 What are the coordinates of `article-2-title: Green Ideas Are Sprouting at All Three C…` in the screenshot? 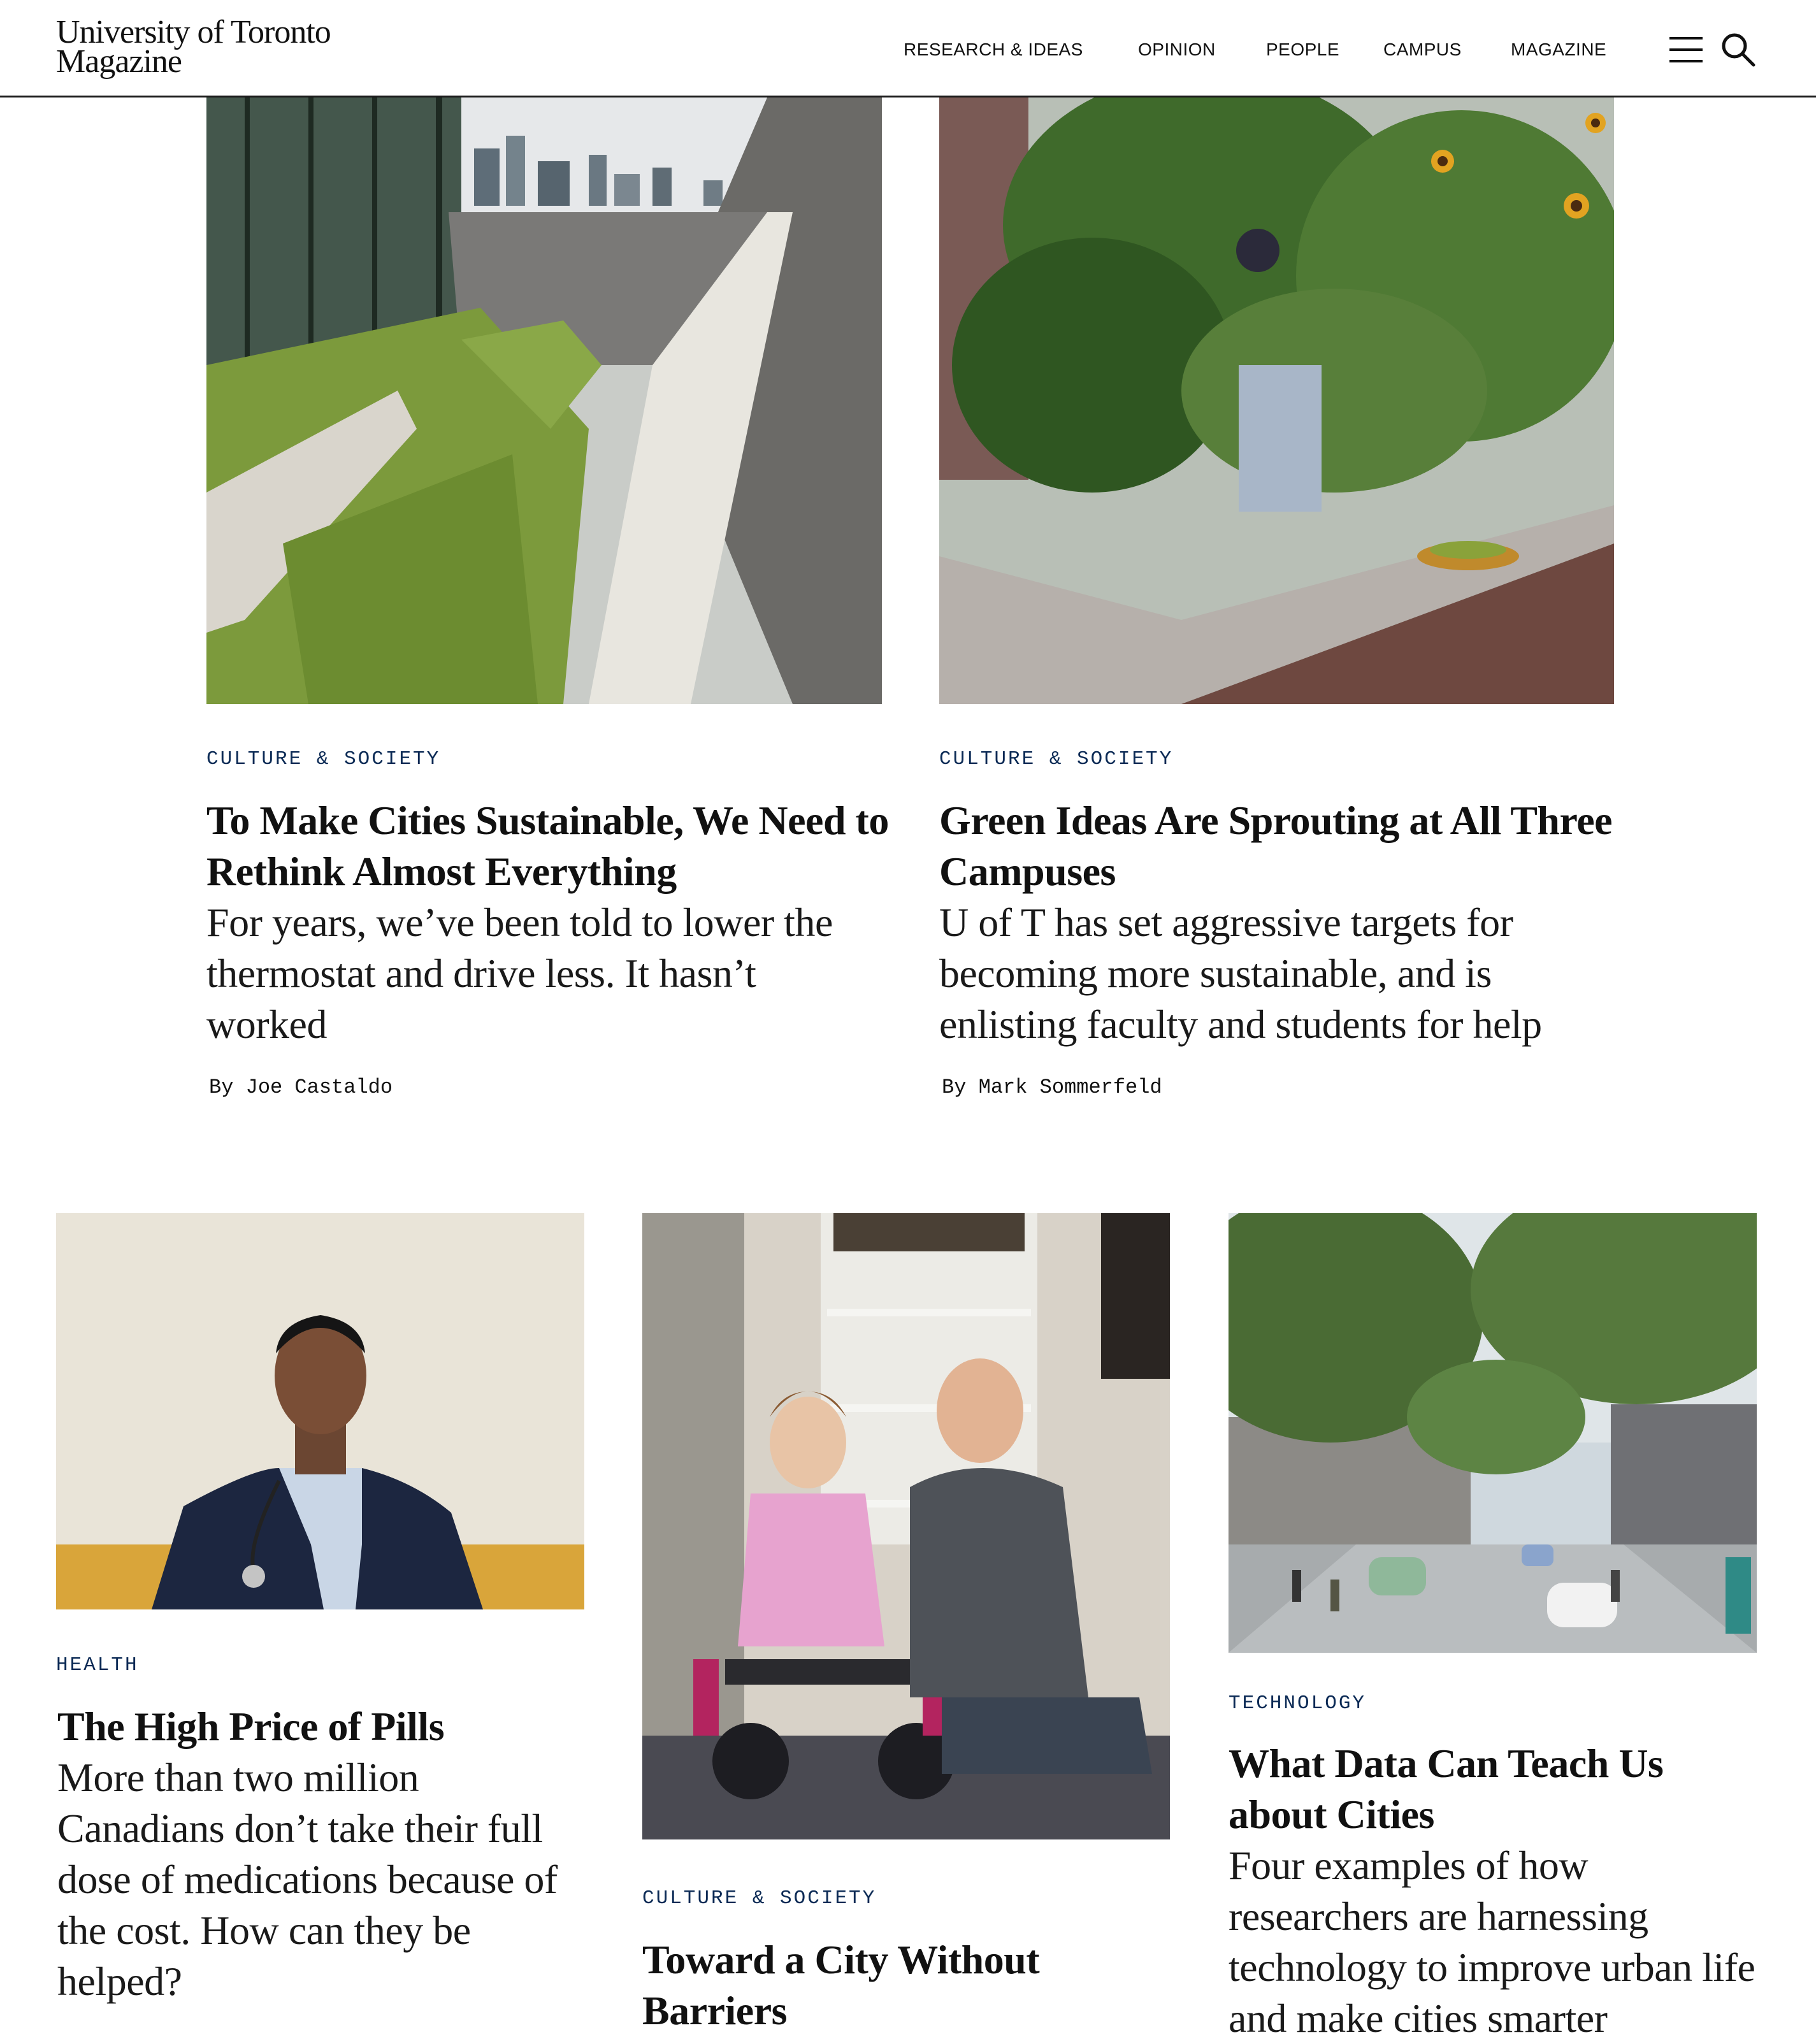 It's located at (1277, 846).